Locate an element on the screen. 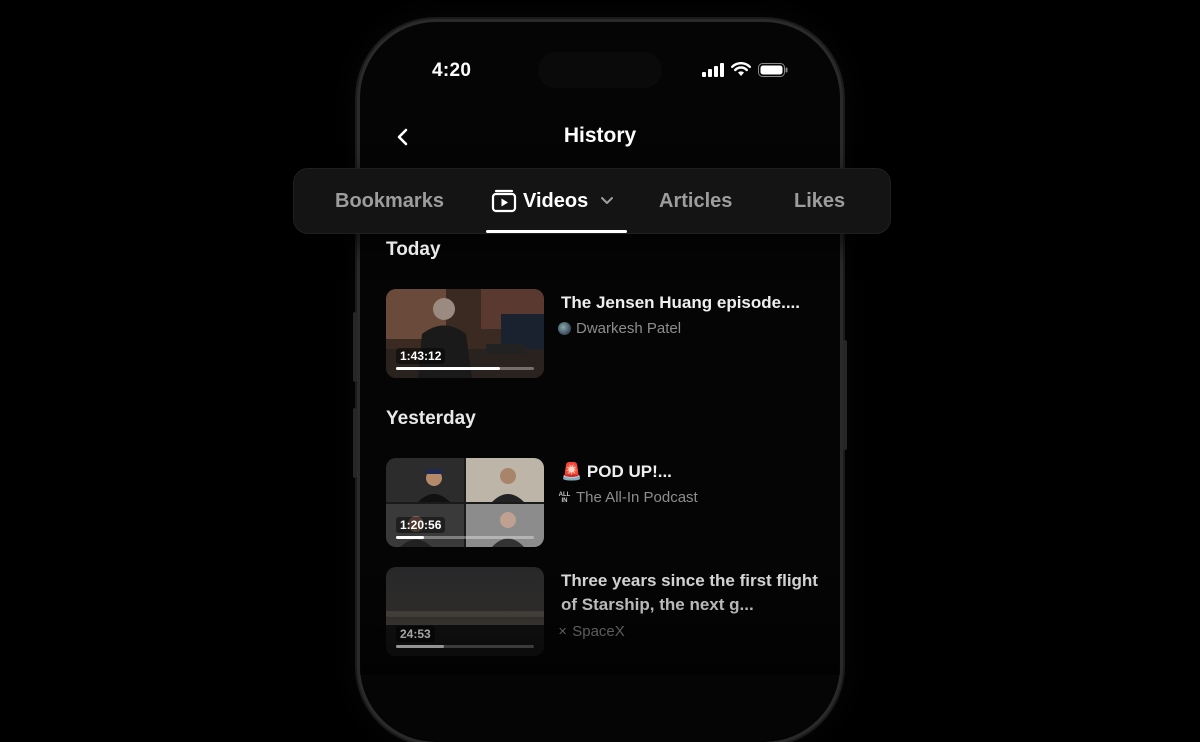 This screenshot has width=1200, height=742. video-play-icon is located at coordinates (504, 201).